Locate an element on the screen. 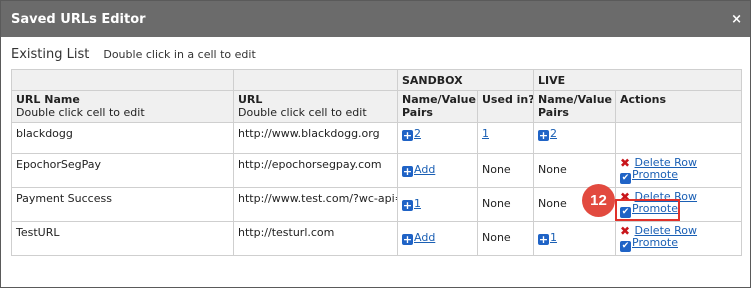 Image resolution: width=751 pixels, height=288 pixels. col-sandbox-used: Used in? is located at coordinates (505, 106).